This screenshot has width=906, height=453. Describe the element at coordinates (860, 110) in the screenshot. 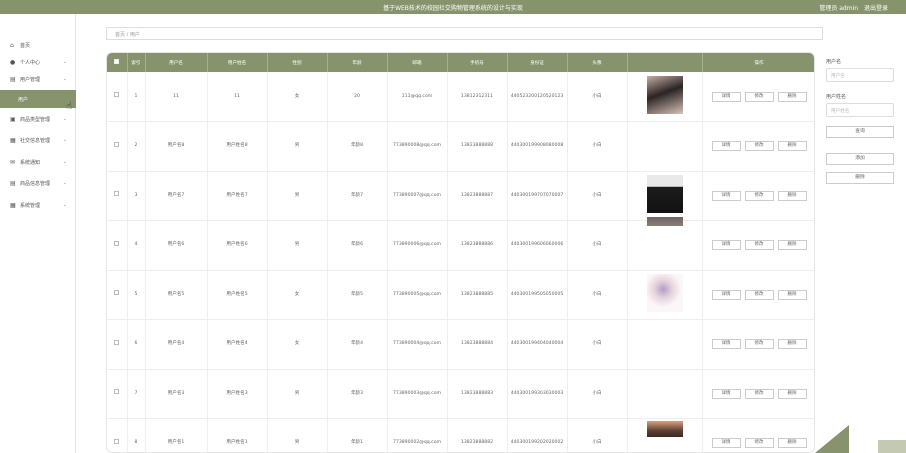

I see `name-search-input: 用户姓名` at that location.